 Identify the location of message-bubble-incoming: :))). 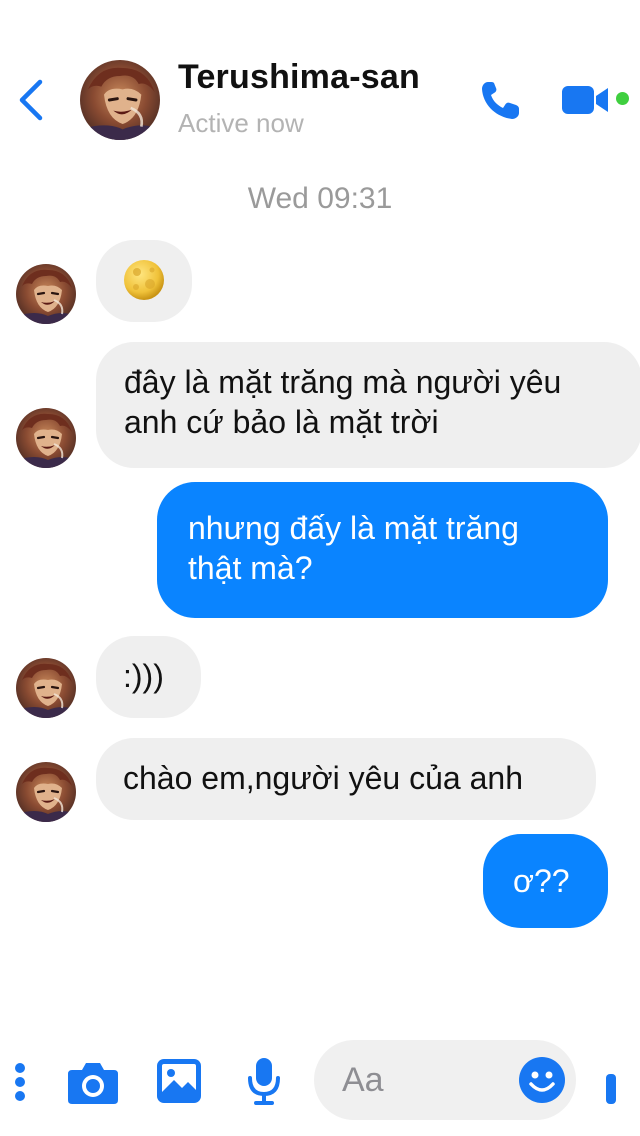
(148, 677).